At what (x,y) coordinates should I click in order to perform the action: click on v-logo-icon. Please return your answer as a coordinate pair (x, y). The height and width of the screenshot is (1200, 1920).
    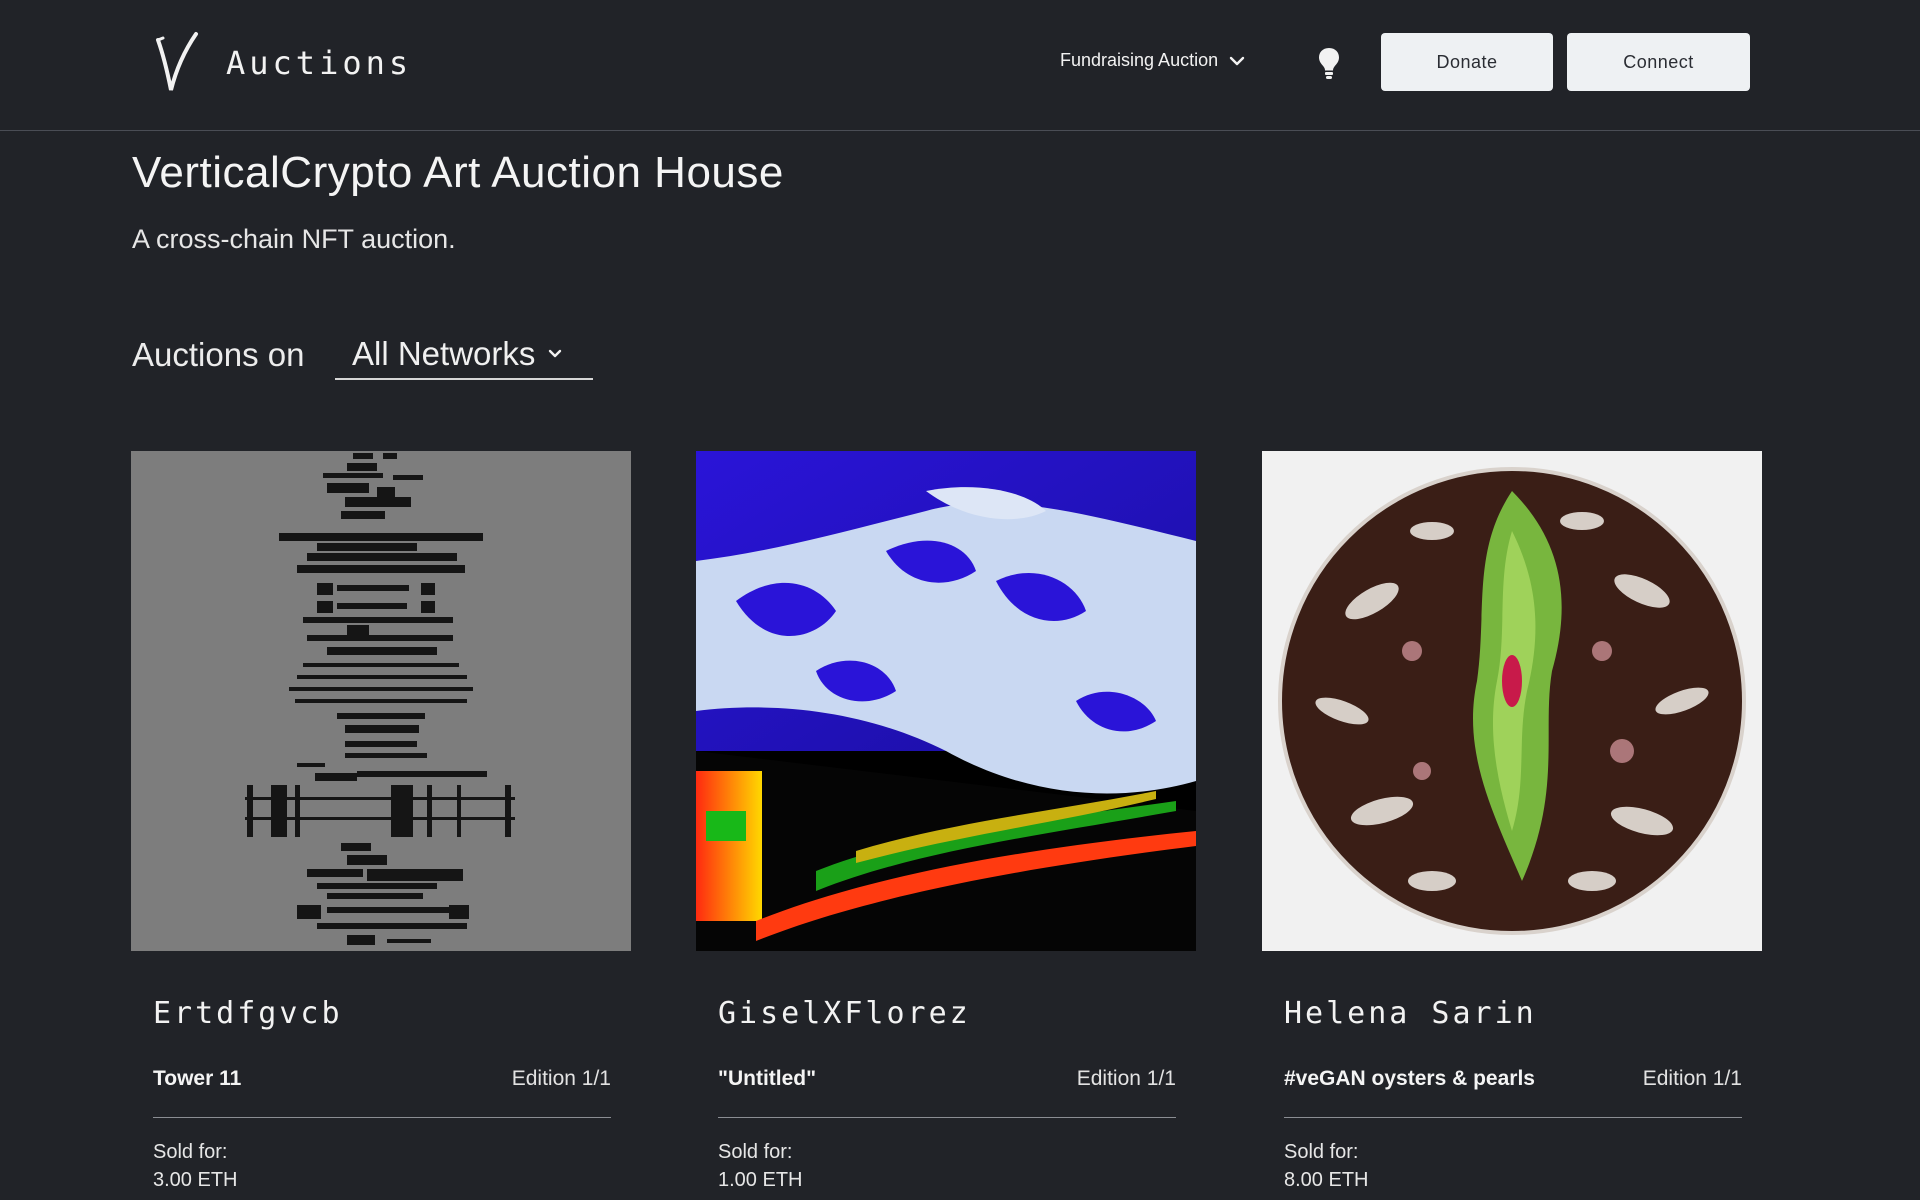
    Looking at the image, I should click on (177, 63).